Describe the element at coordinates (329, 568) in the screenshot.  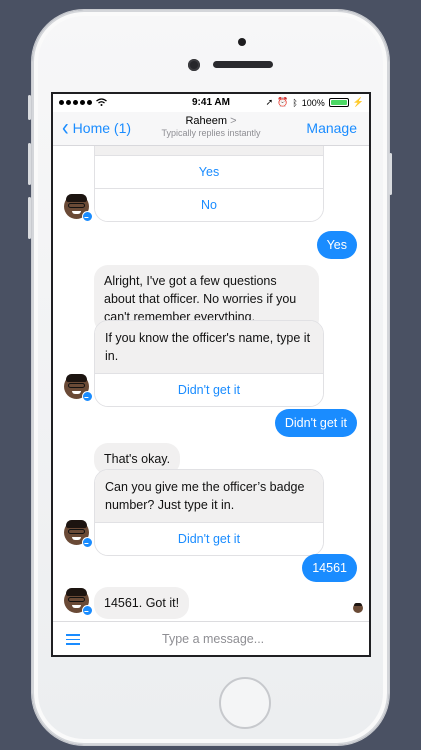
I see `outgoing-message: 14561` at that location.